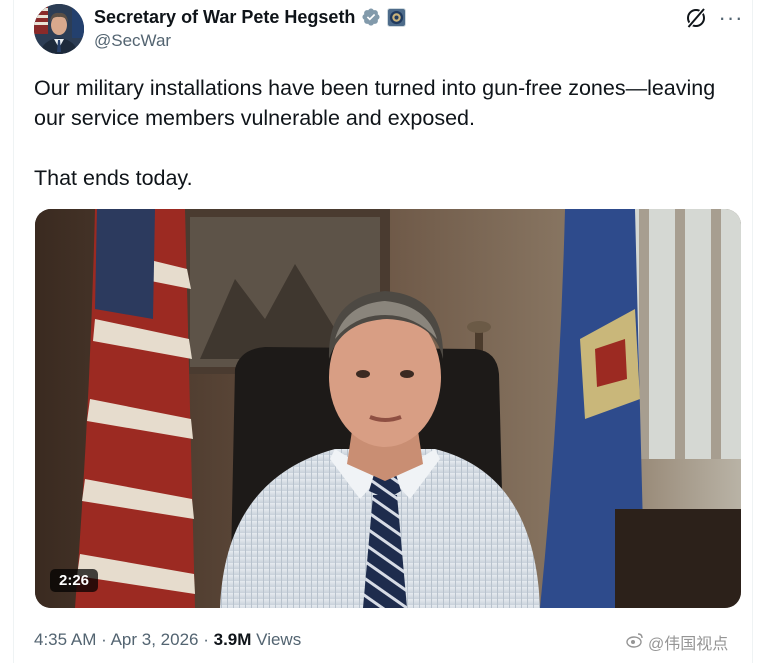  Describe the element at coordinates (371, 17) in the screenshot. I see `verified-badge-icon` at that location.